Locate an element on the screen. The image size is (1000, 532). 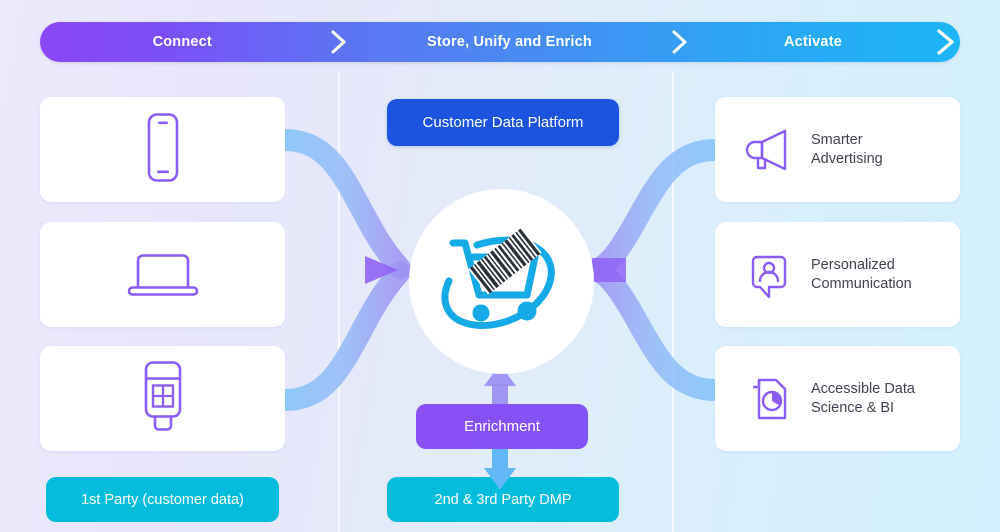
stage-connect-label: Connect is located at coordinates (182, 42).